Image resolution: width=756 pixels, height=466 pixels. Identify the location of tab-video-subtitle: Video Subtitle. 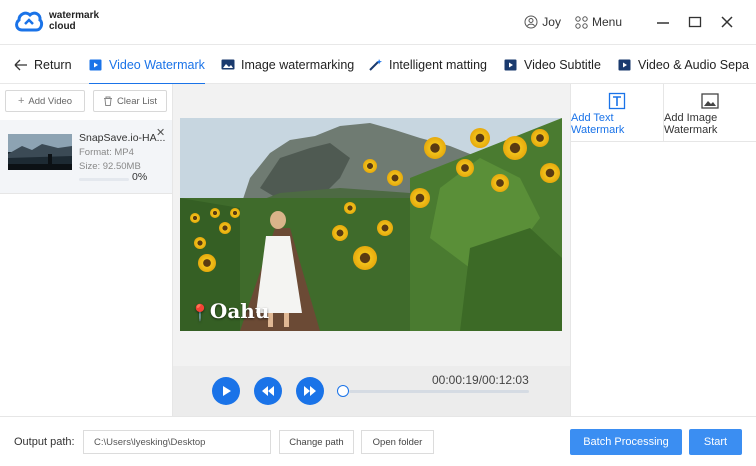
(552, 64).